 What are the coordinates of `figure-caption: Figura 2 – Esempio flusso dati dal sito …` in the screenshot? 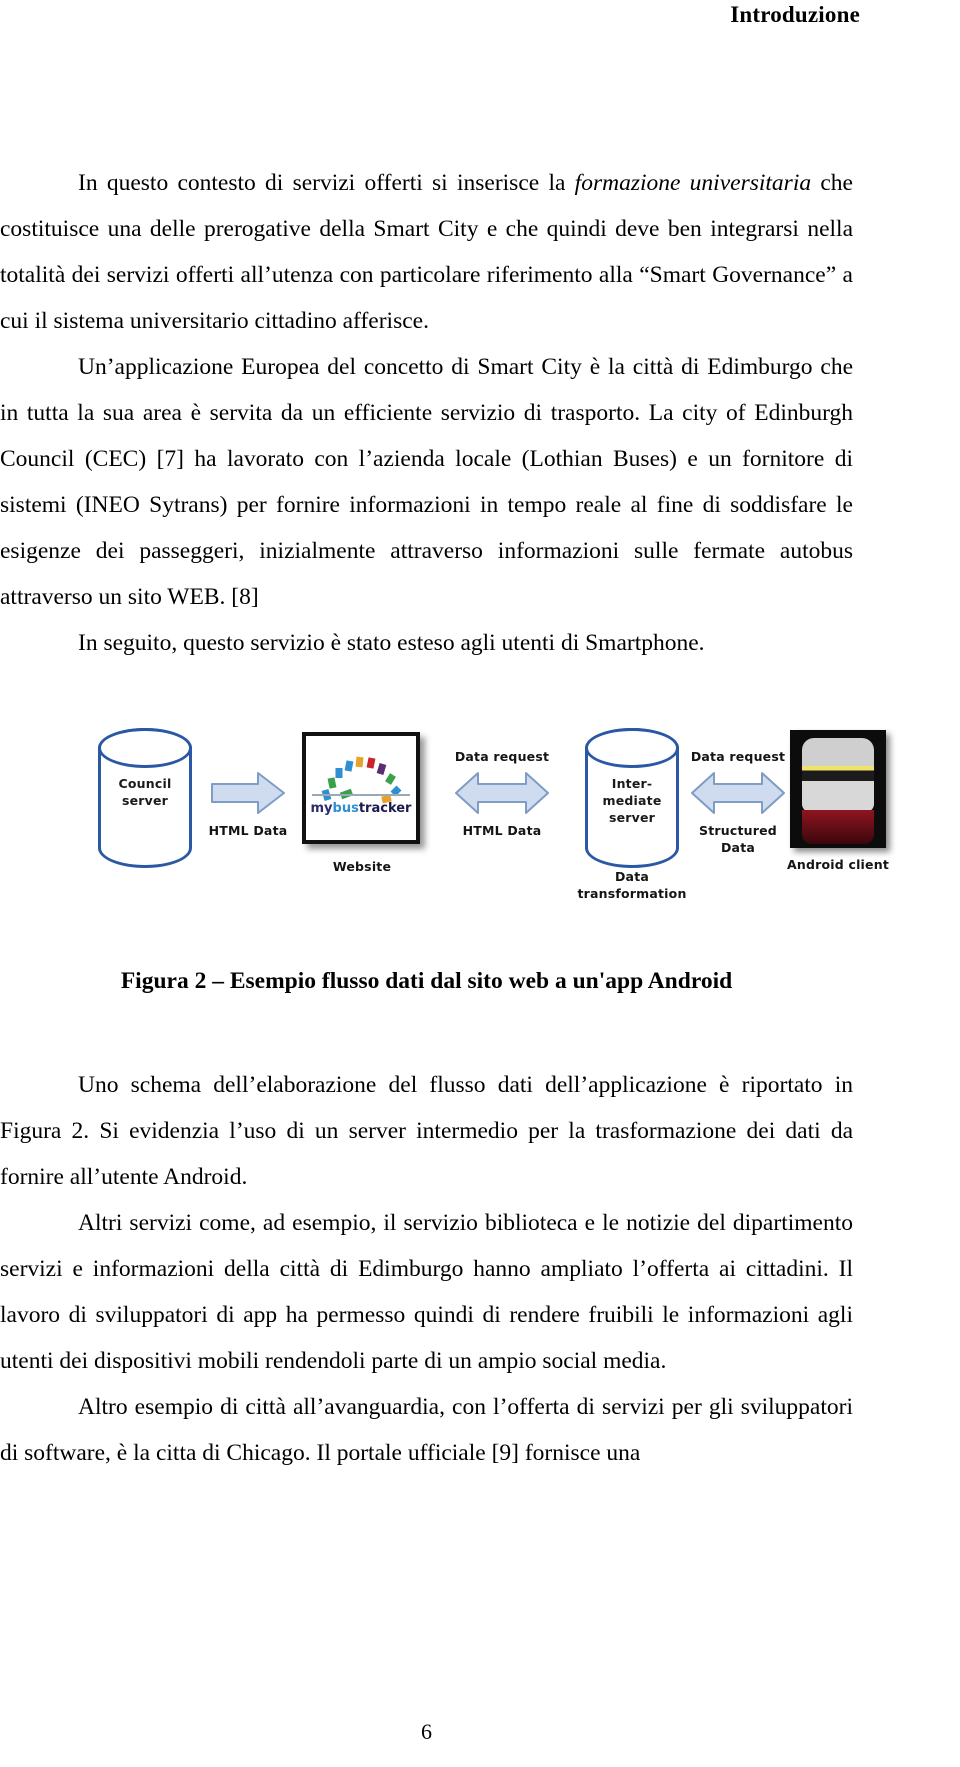 It's located at (426, 981).